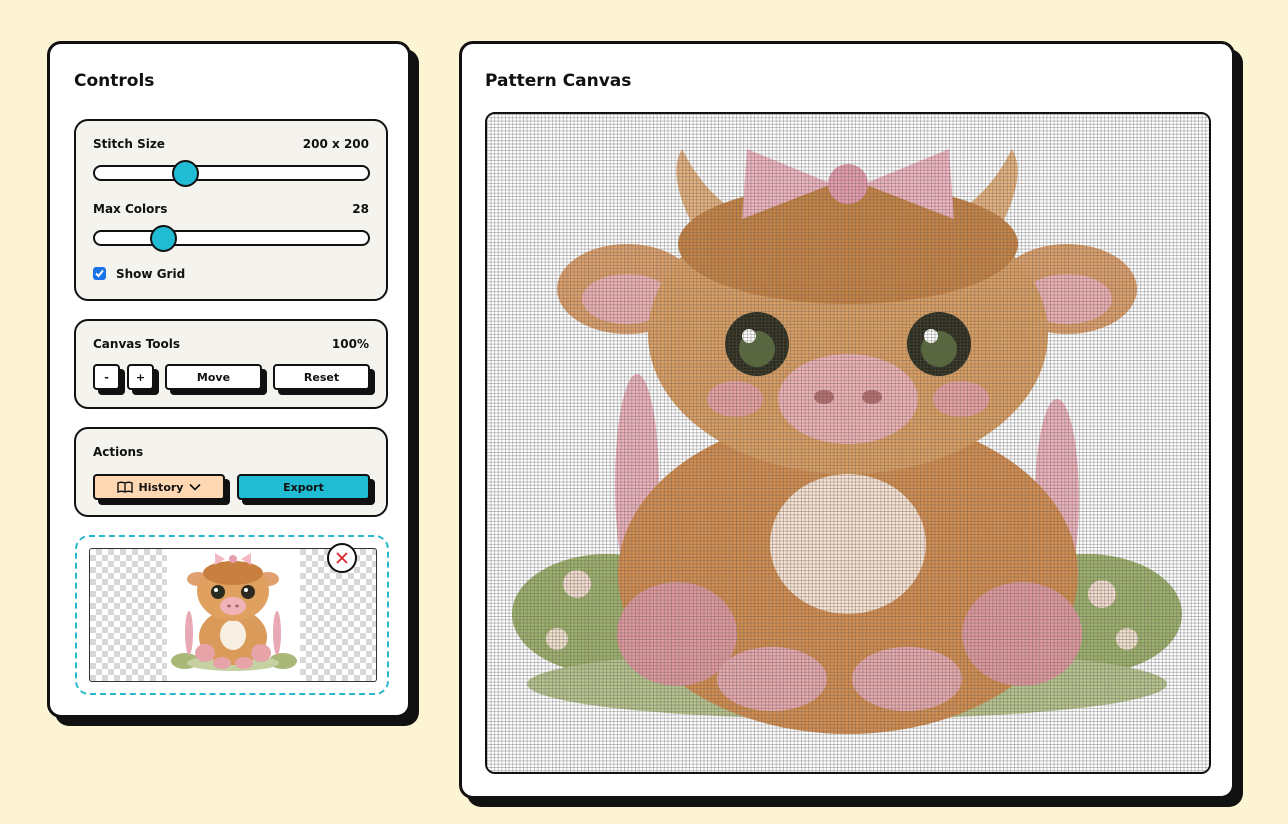 Image resolution: width=1288 pixels, height=824 pixels. Describe the element at coordinates (124, 487) in the screenshot. I see `book-open-icon` at that location.